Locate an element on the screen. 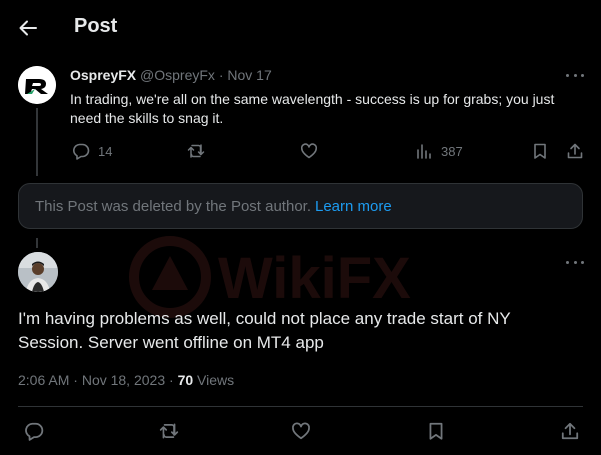 Image resolution: width=601 pixels, height=455 pixels. divider is located at coordinates (300, 406).